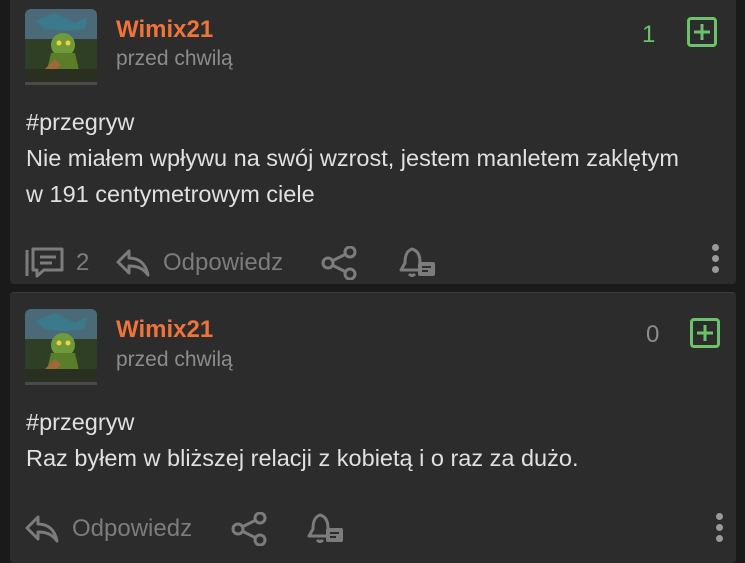 This screenshot has height=563, width=745. I want to click on comments-count: 2, so click(83, 262).